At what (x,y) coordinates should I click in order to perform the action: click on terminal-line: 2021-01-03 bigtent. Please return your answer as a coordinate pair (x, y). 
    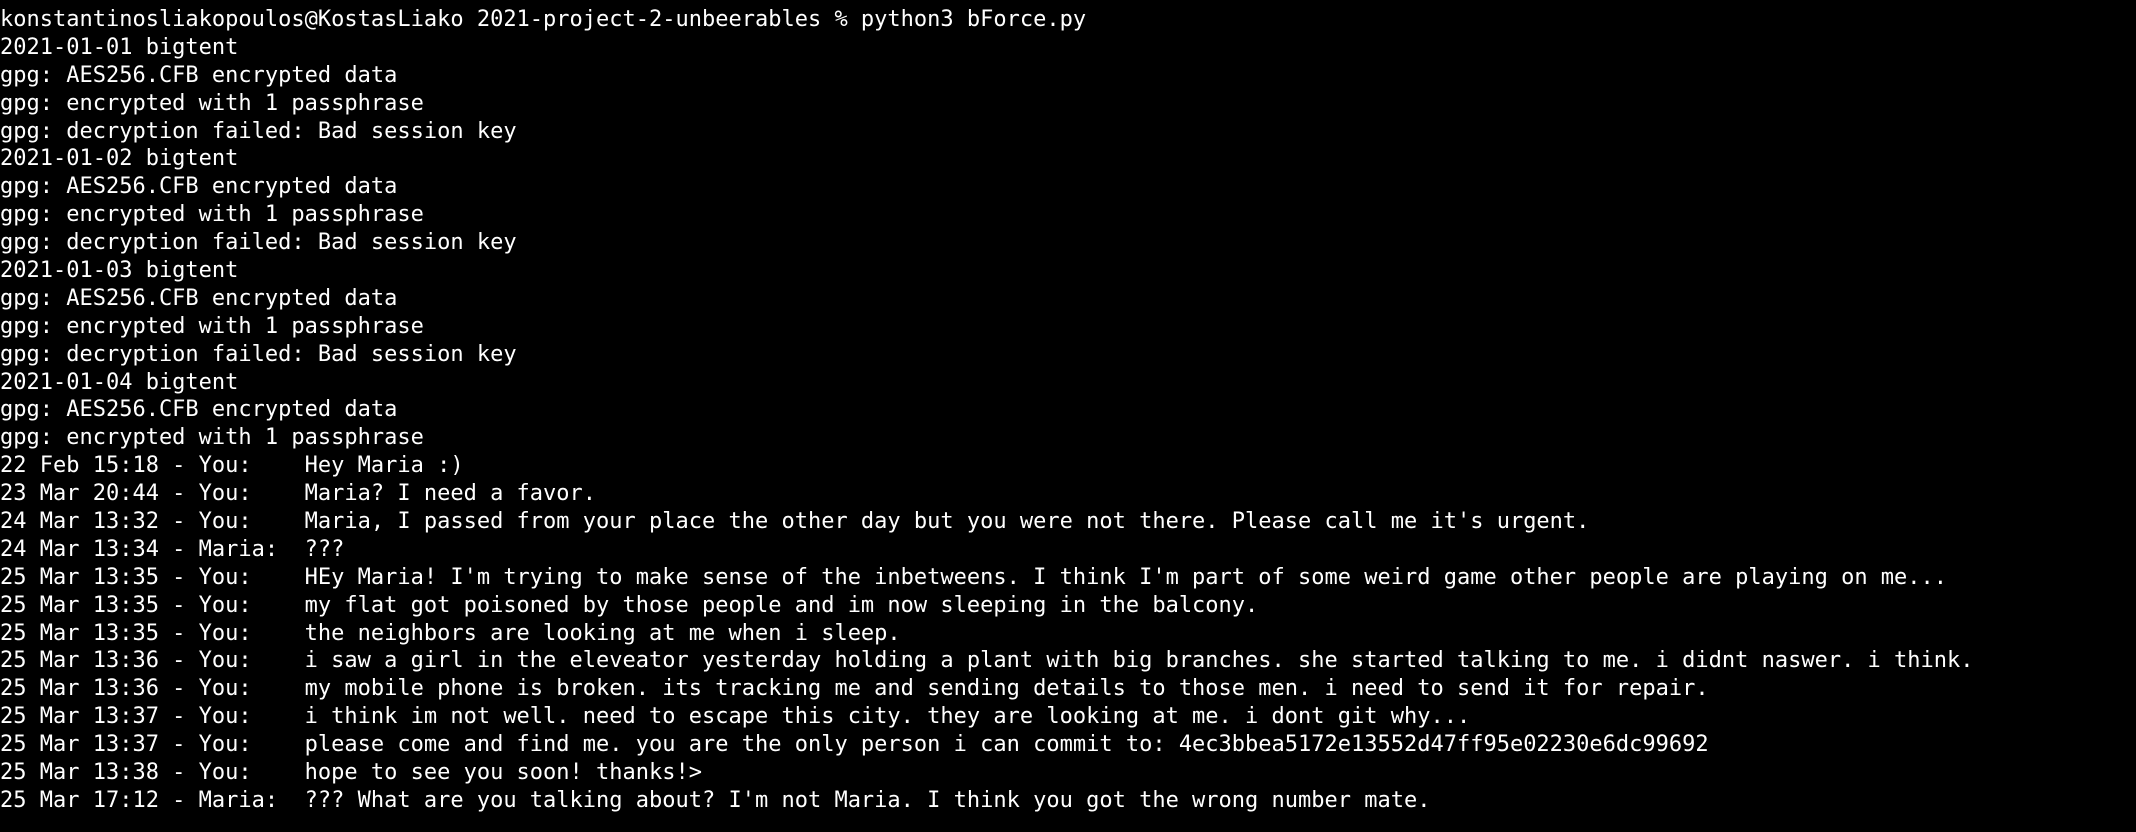
    Looking at the image, I should click on (119, 271).